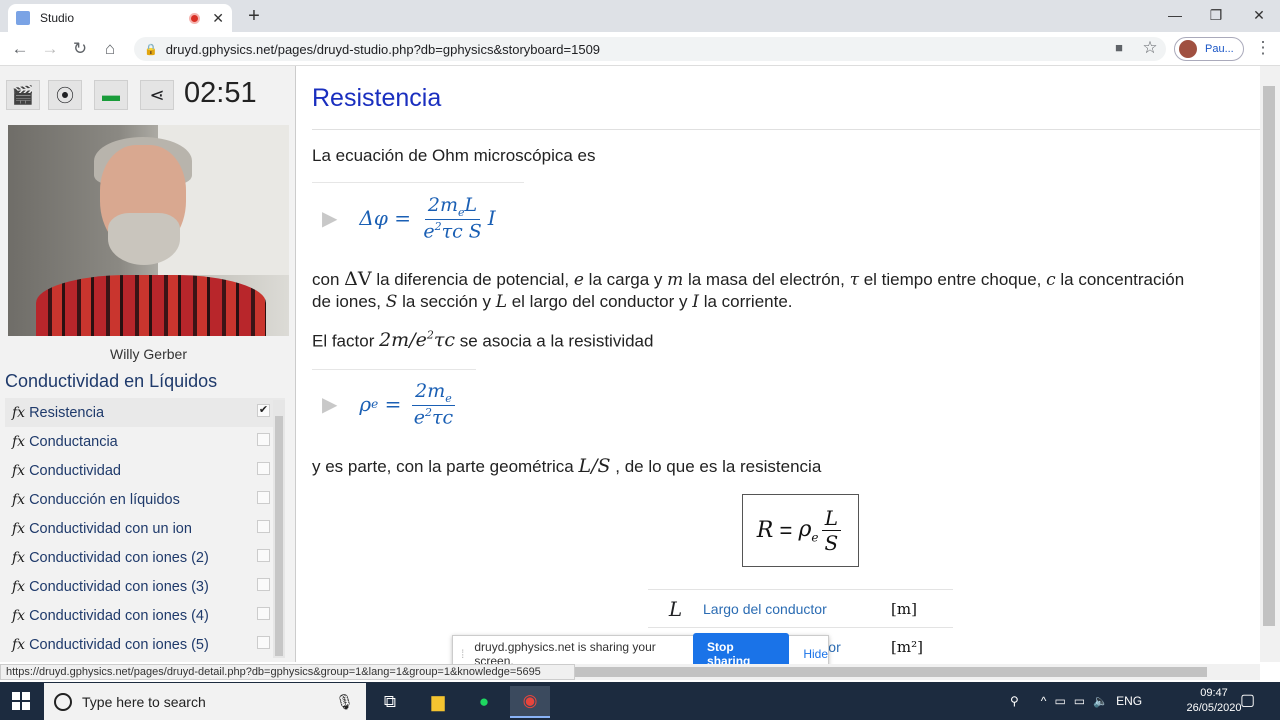 The height and width of the screenshot is (720, 1280). Describe the element at coordinates (148, 354) in the screenshot. I see `speaker-name: Willy Gerber` at that location.